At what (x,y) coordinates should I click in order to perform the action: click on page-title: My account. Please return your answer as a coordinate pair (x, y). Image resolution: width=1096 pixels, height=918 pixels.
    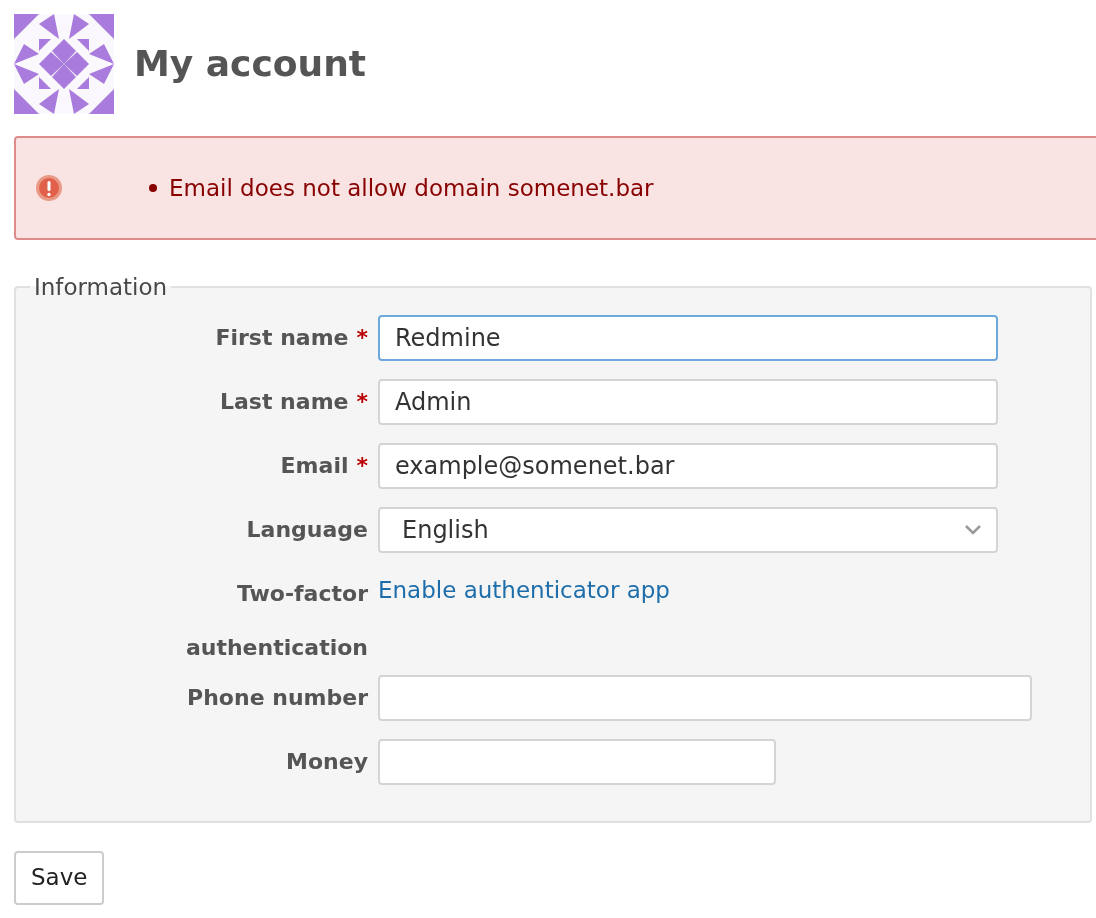
    Looking at the image, I should click on (250, 64).